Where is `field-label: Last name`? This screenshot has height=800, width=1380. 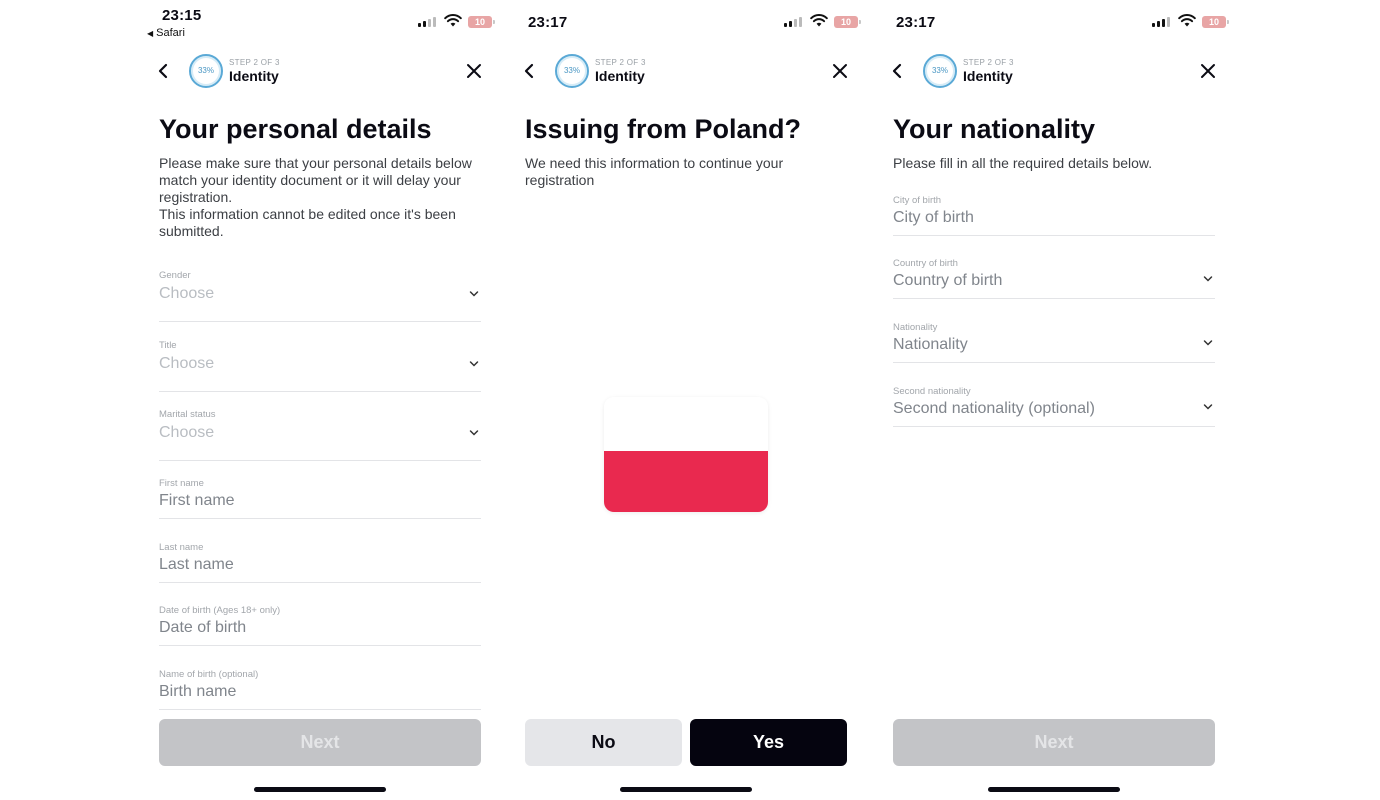
field-label: Last name is located at coordinates (181, 547).